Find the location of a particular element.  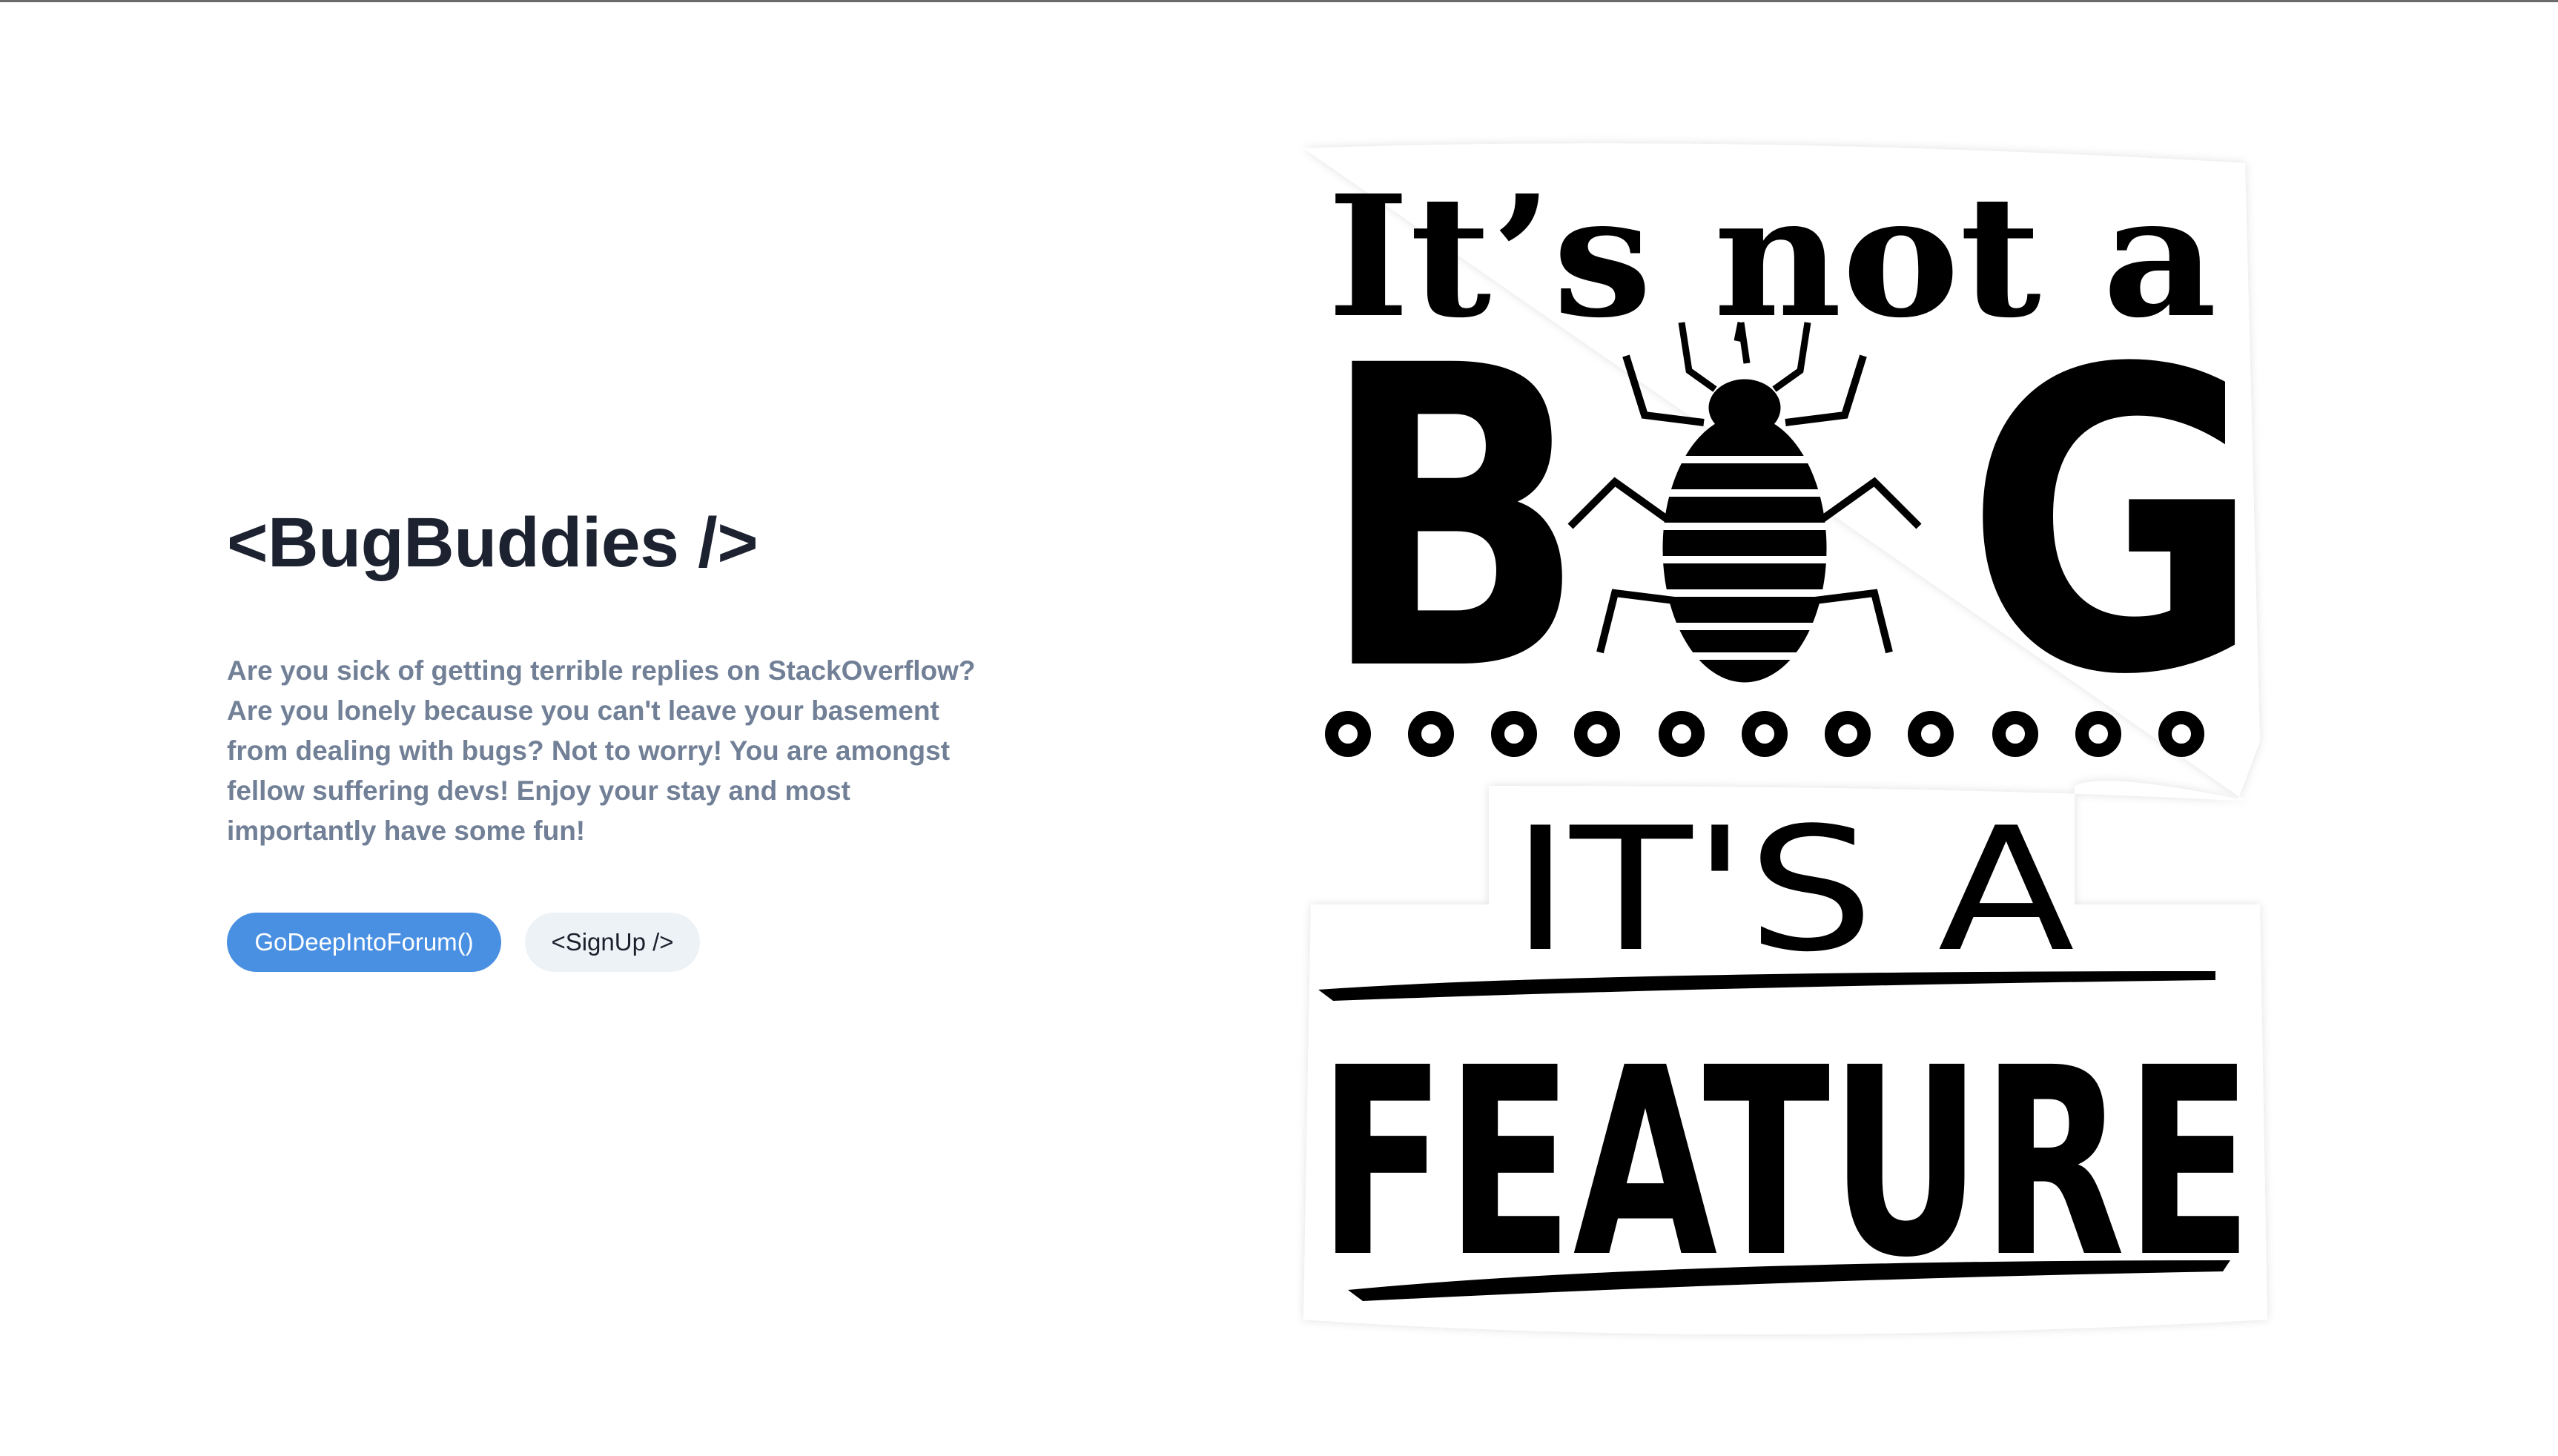

top-border is located at coordinates (1279, 1).